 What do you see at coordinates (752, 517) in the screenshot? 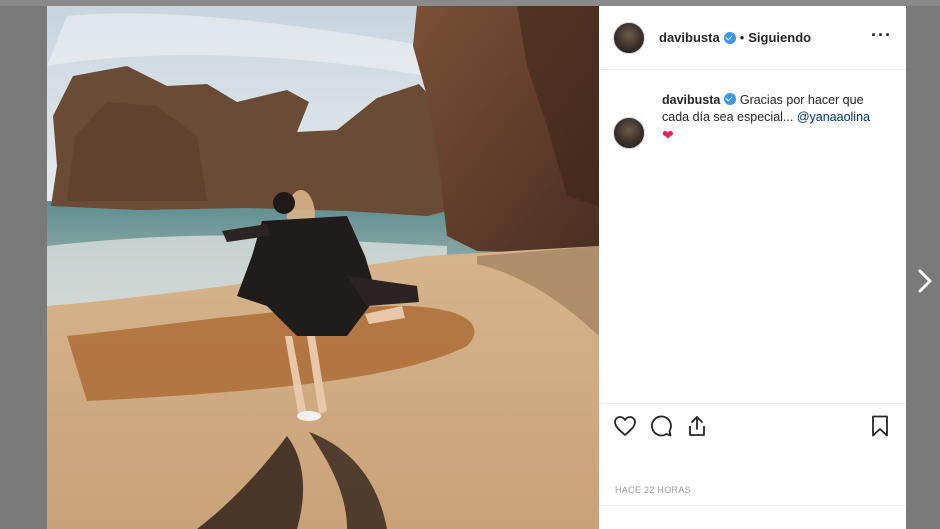
I see `comment-bar` at bounding box center [752, 517].